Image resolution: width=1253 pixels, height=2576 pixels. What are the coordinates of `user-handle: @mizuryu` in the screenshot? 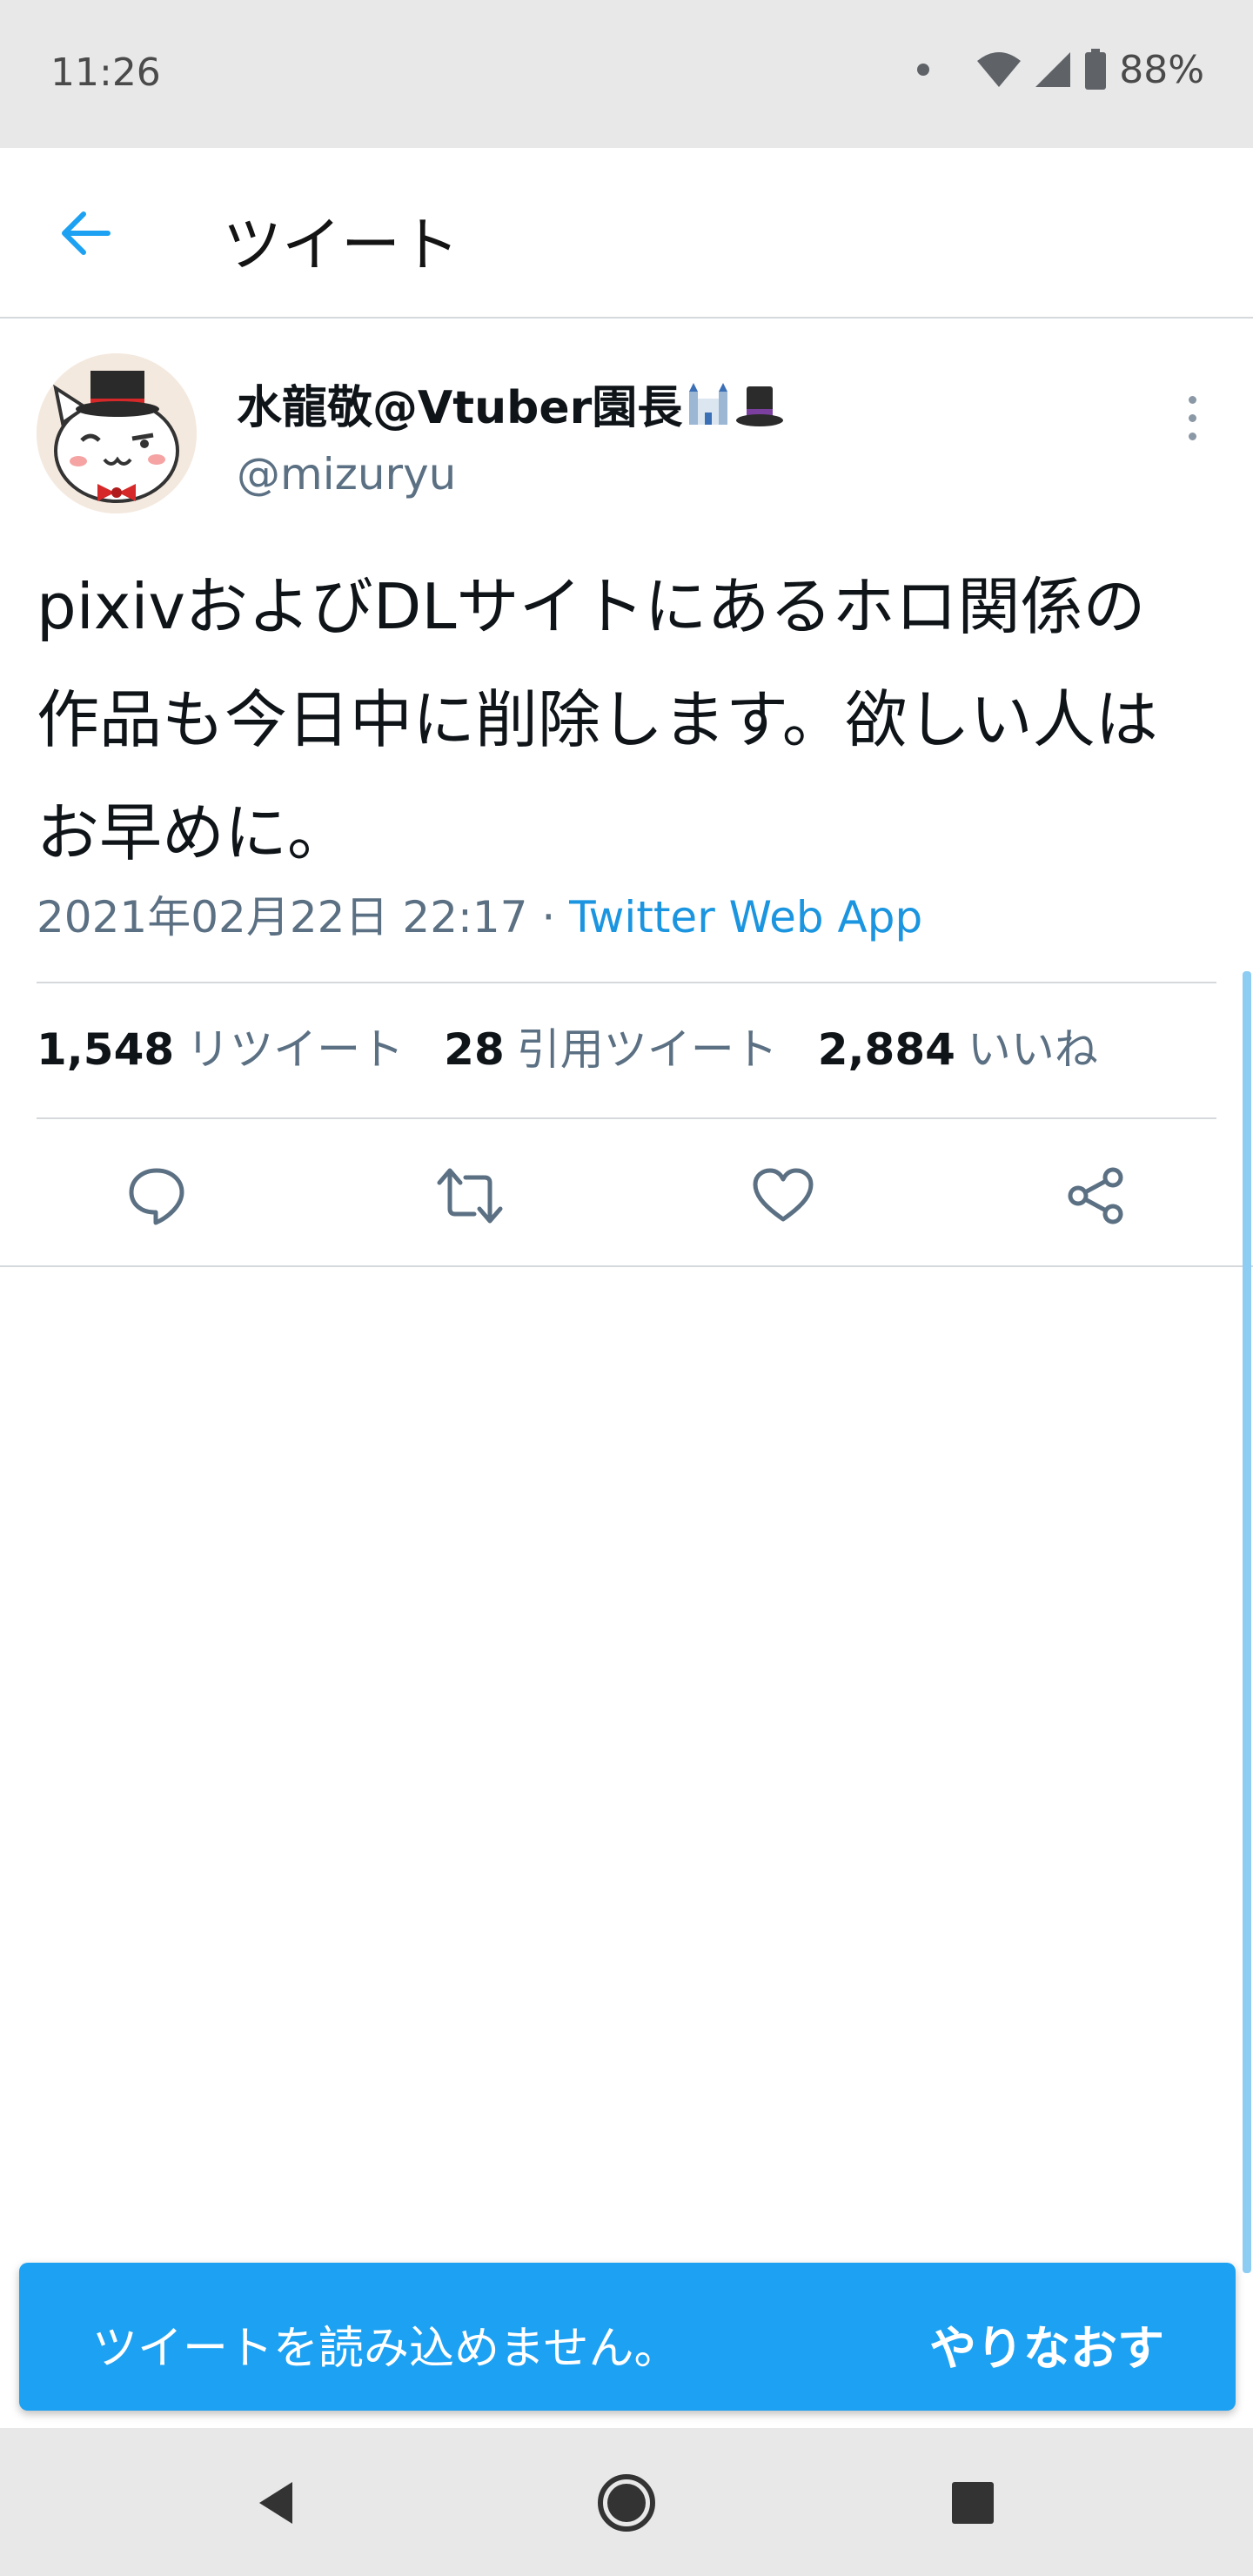 It's located at (346, 475).